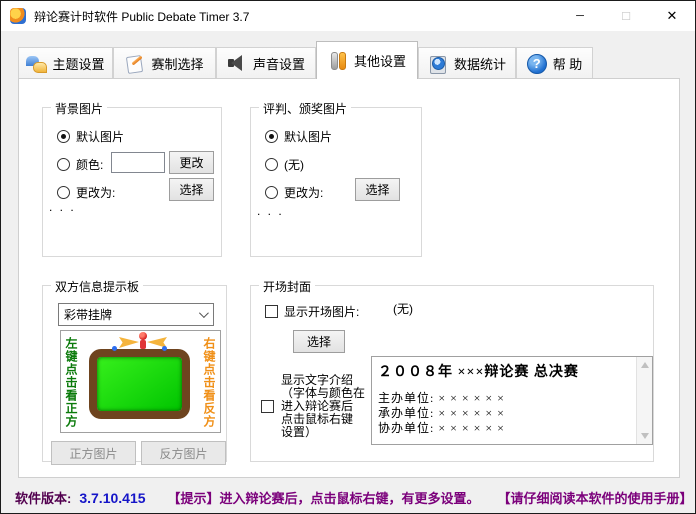  I want to click on tab-label: 帮 助, so click(567, 64).